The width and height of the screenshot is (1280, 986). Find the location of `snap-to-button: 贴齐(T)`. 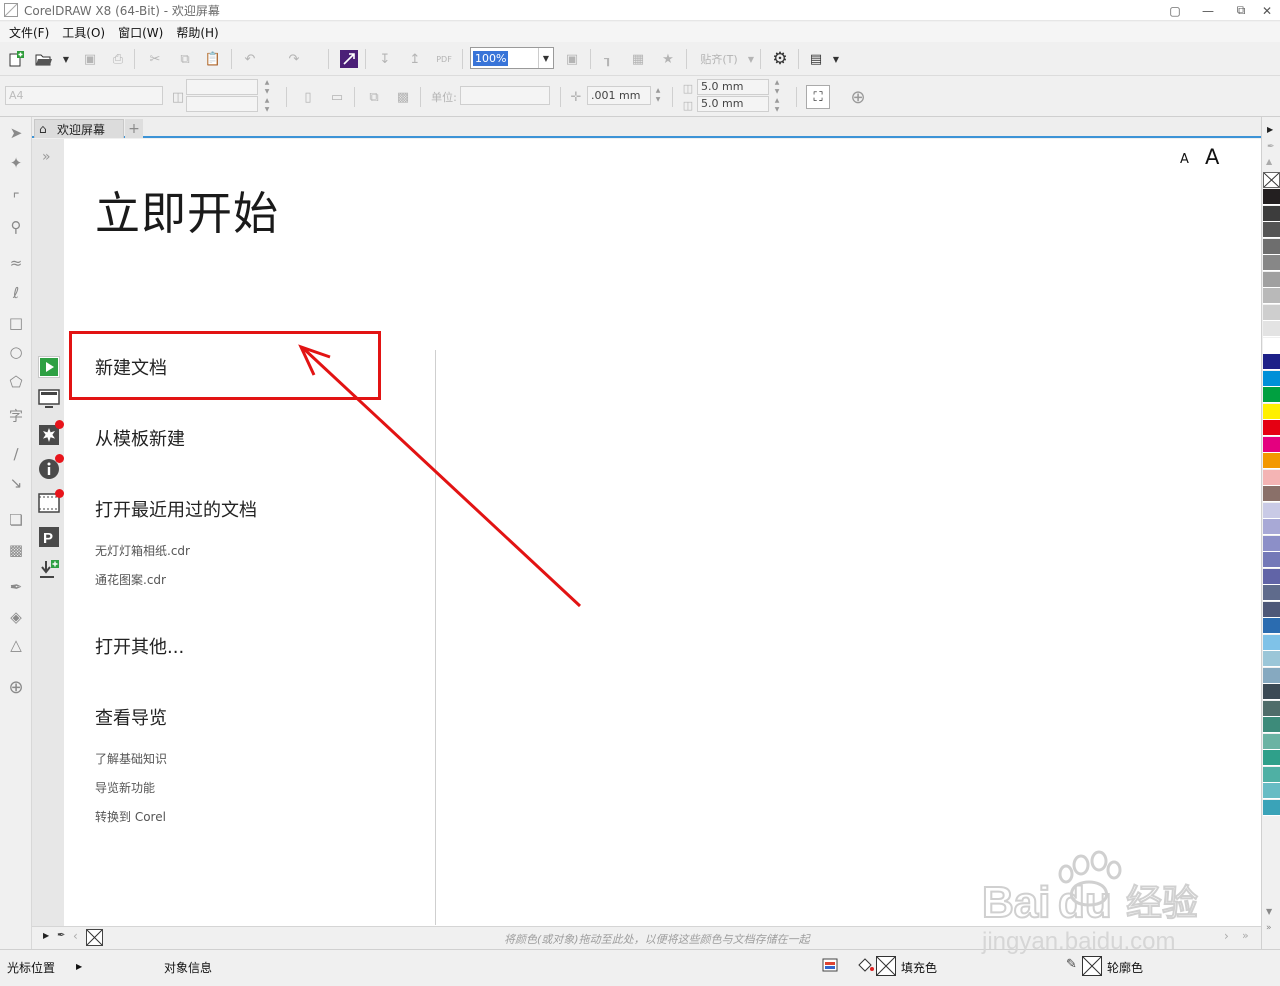

snap-to-button: 贴齐(T) is located at coordinates (719, 59).